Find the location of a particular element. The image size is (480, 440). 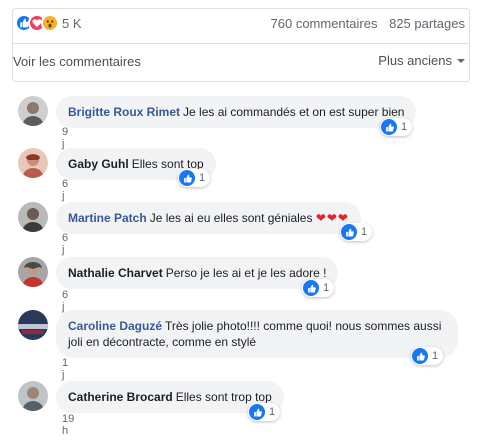

reactions-summary: 5 K is located at coordinates (48, 23).